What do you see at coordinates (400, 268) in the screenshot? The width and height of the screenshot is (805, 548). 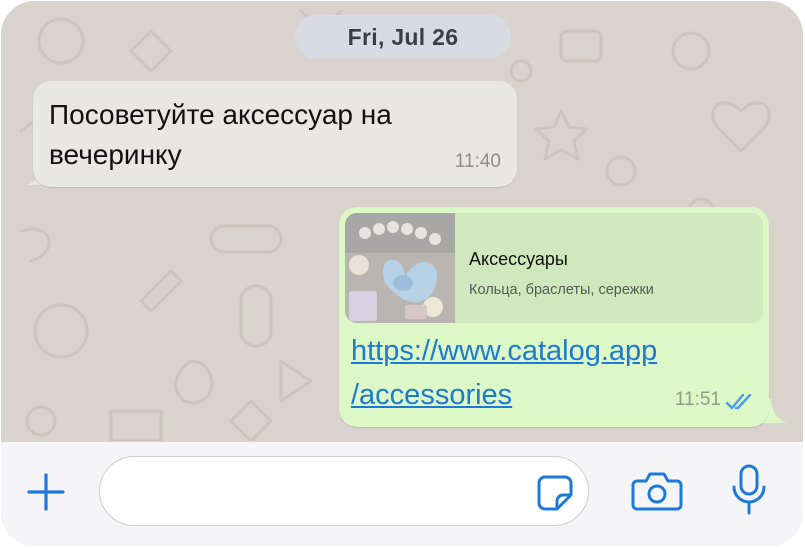 I see `preview-thumbnail-image` at bounding box center [400, 268].